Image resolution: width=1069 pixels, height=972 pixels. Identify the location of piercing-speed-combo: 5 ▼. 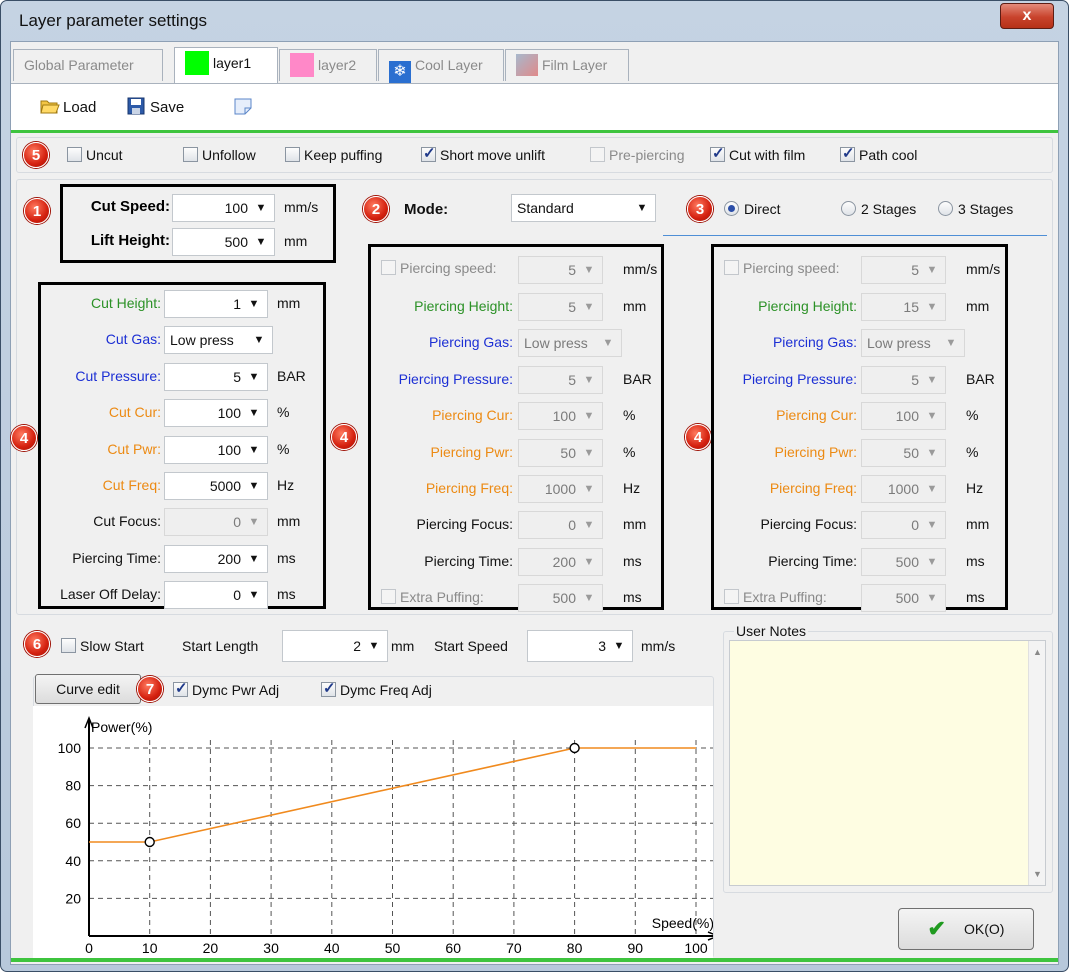
(560, 270).